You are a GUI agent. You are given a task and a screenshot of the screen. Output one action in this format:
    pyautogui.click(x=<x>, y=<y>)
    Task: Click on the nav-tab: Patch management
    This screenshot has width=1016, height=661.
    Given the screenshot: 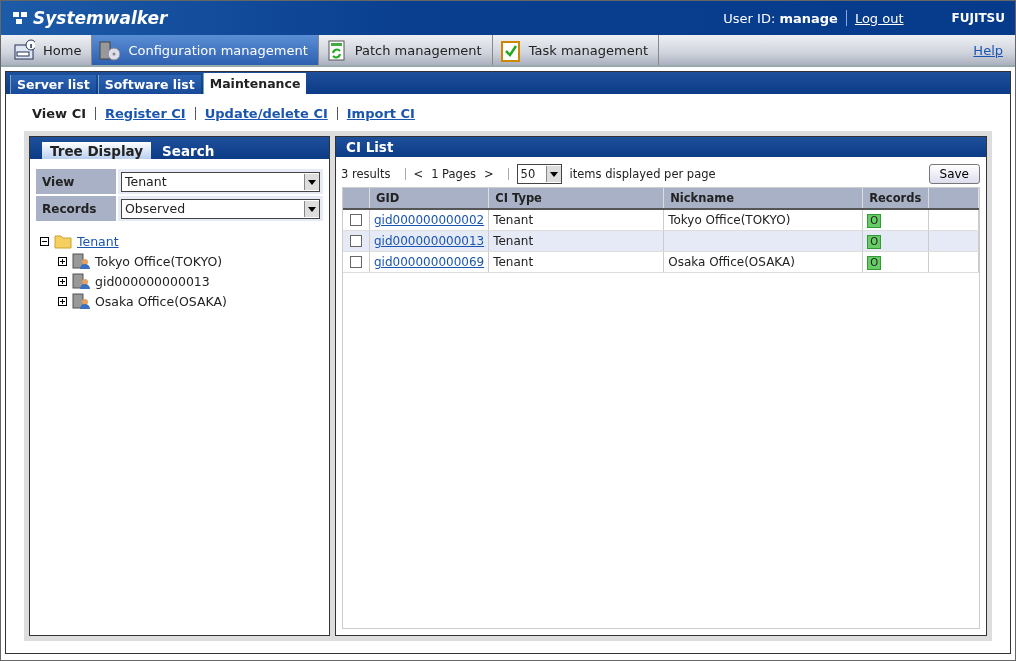 What is the action you would take?
    pyautogui.click(x=405, y=50)
    